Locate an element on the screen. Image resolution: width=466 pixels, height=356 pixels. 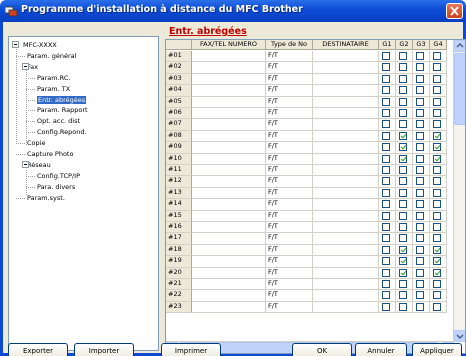
apply-button: Appliquer is located at coordinates (437, 349).